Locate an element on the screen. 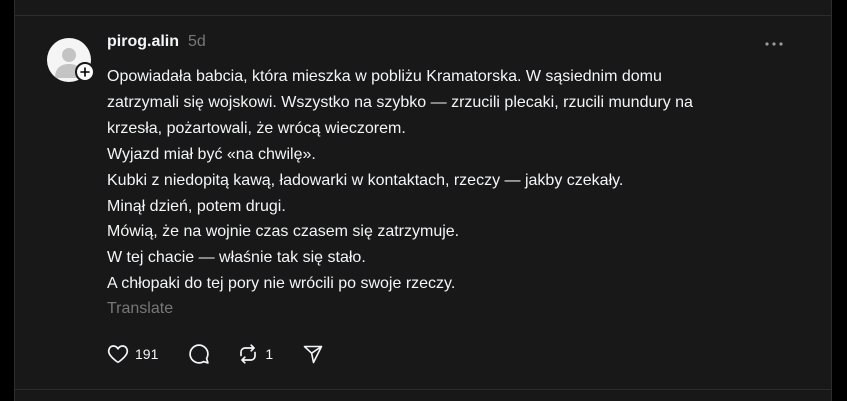 This screenshot has width=847, height=401. post-actions: 191 1 is located at coordinates (215, 354).